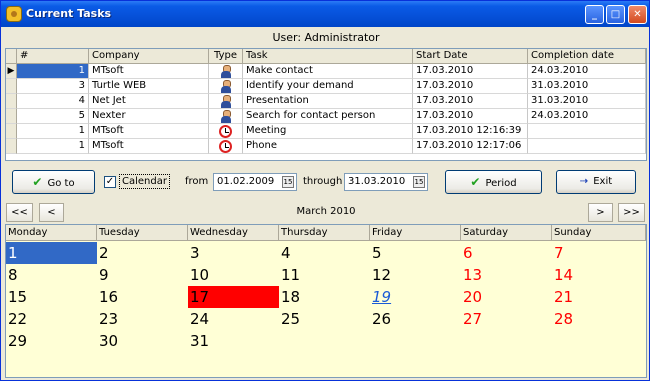 The width and height of the screenshot is (650, 381). I want to click on cell-start-date: 17.03.2010 12:17:06, so click(470, 146).